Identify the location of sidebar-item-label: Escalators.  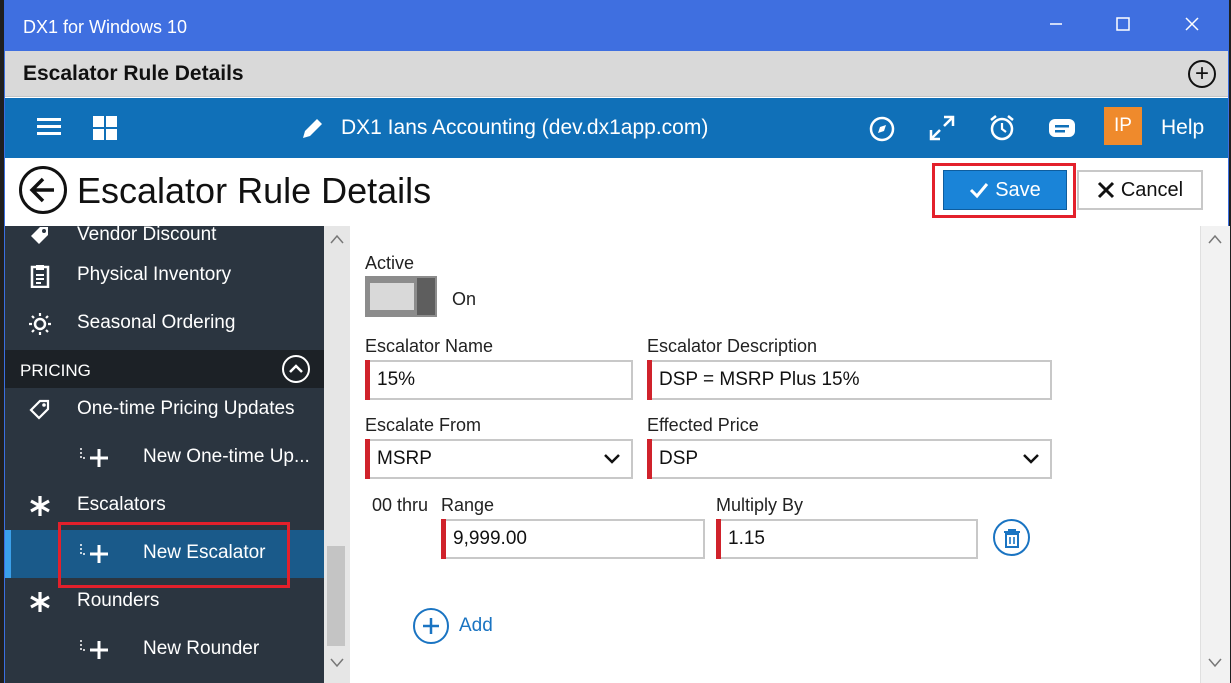
(121, 504).